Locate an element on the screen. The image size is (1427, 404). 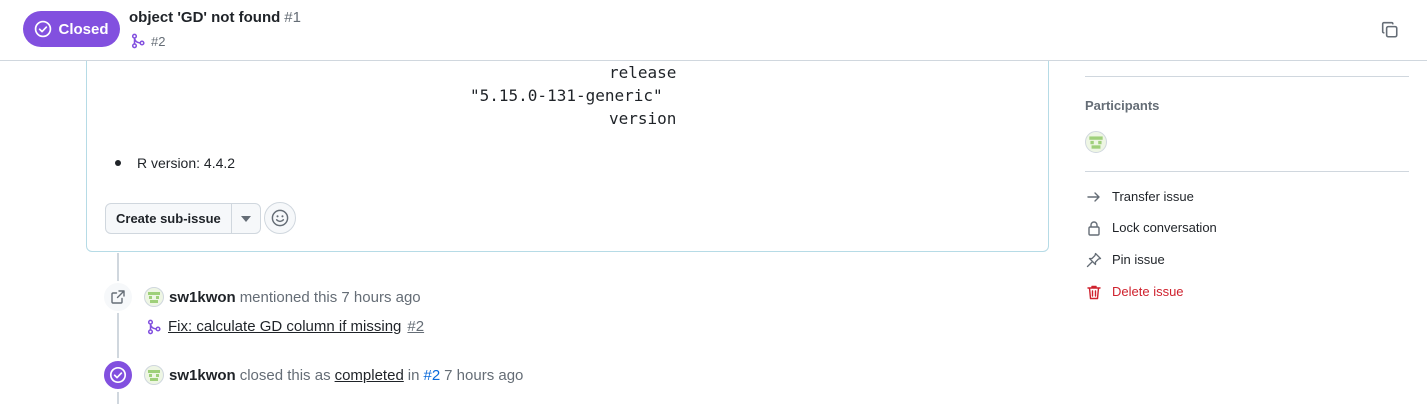
mention-author: sw1kwon is located at coordinates (202, 297).